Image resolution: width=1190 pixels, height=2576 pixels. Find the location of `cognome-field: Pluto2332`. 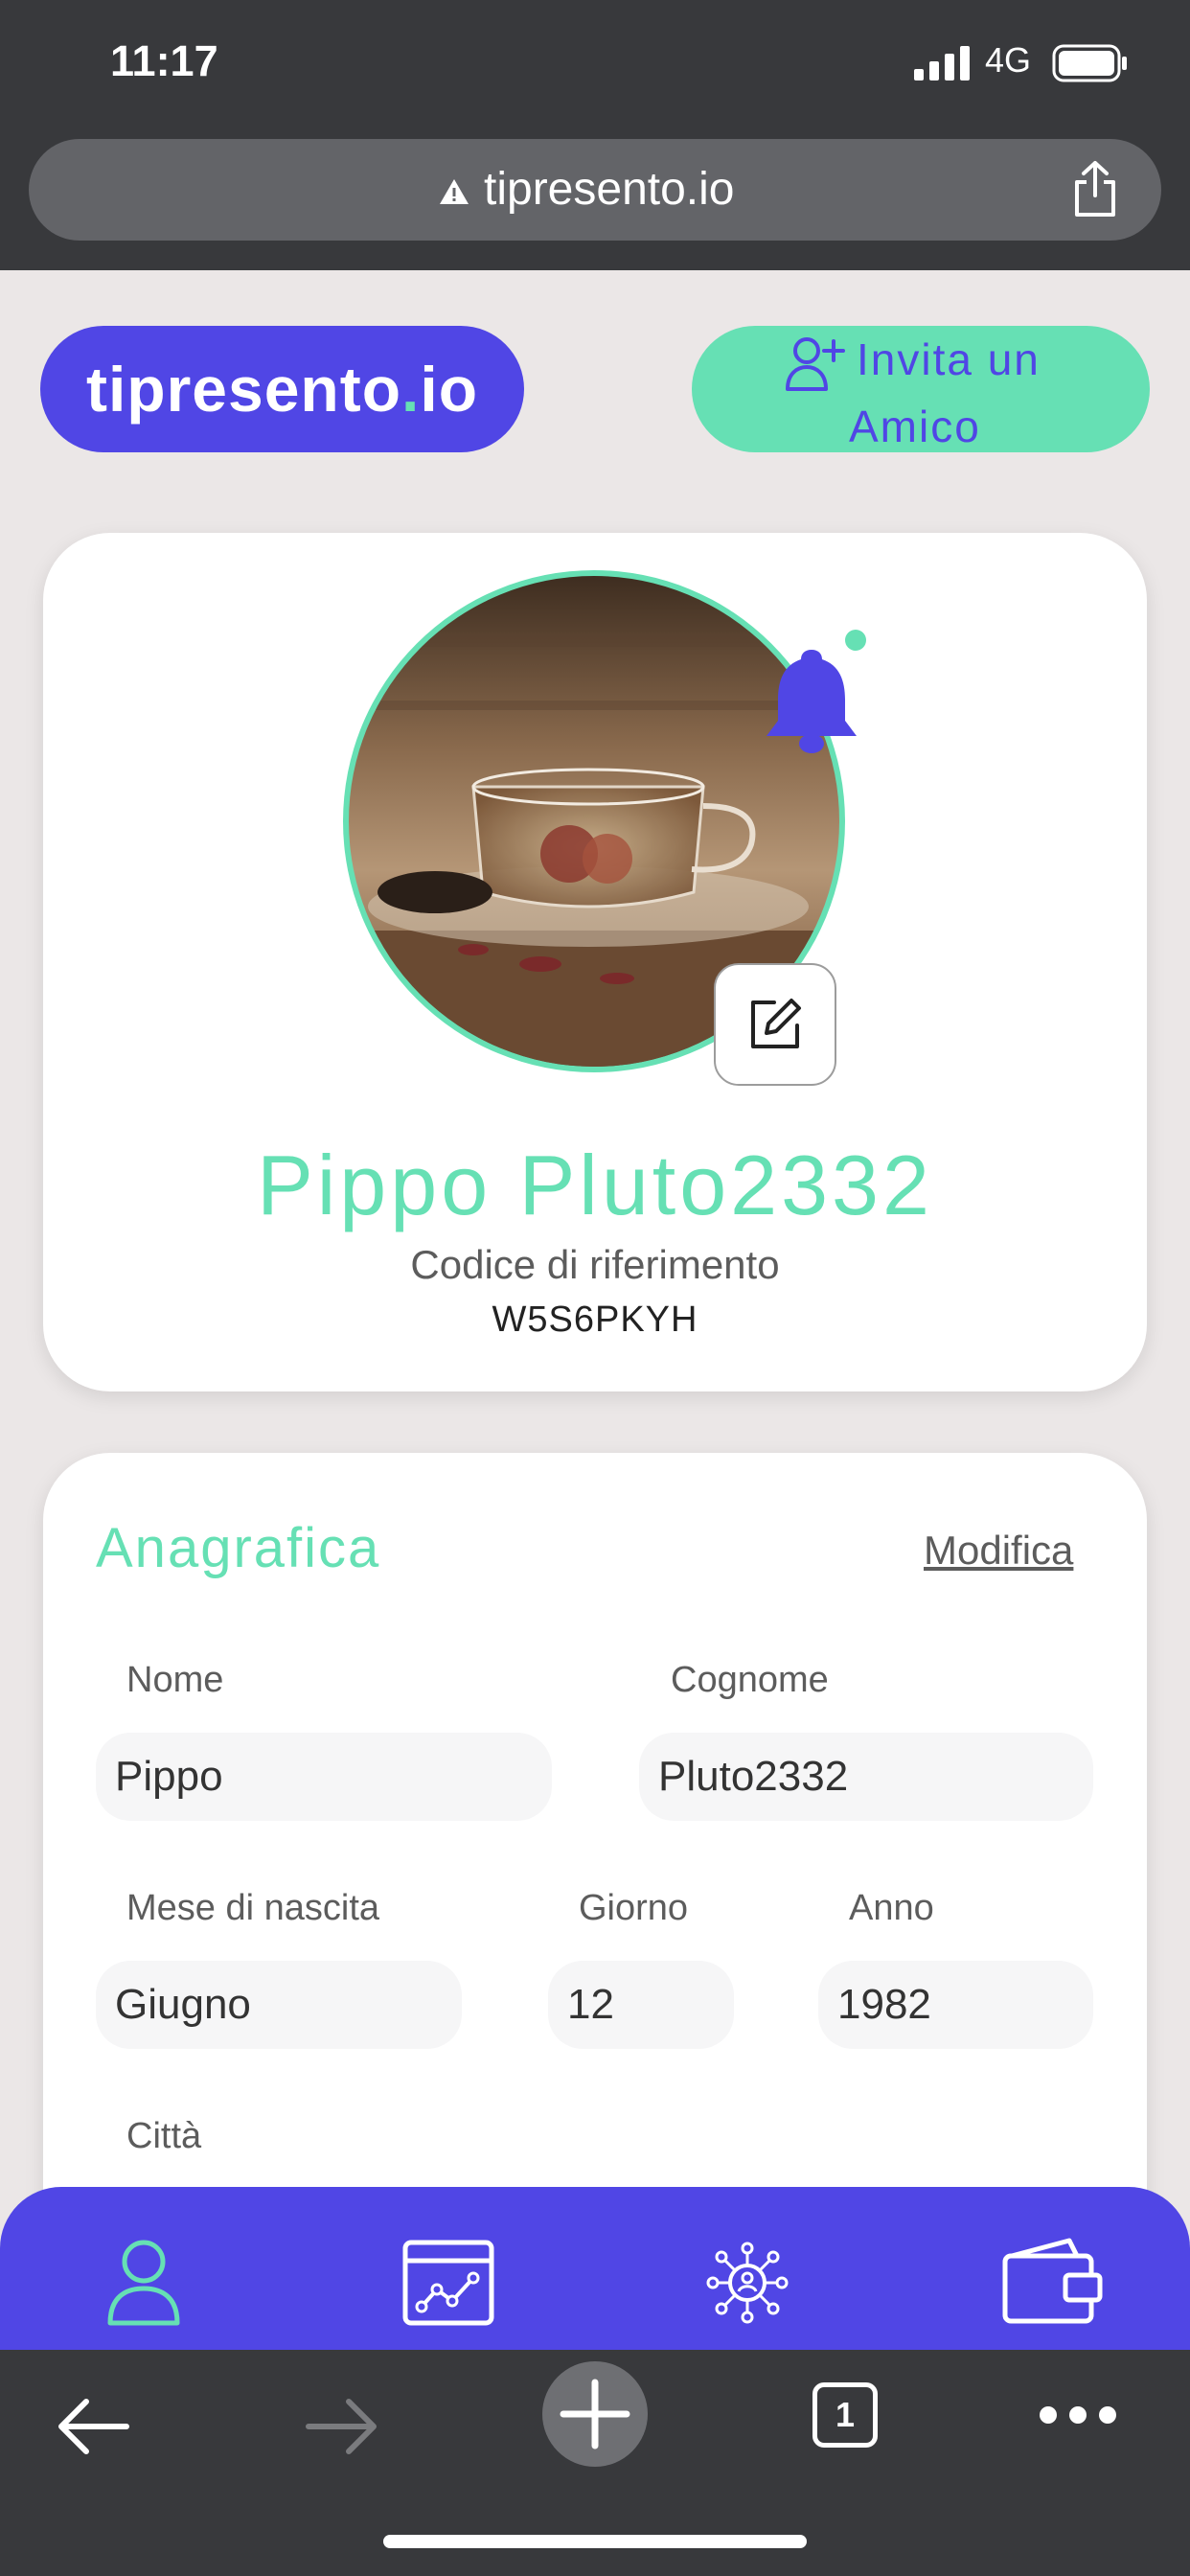

cognome-field: Pluto2332 is located at coordinates (866, 1777).